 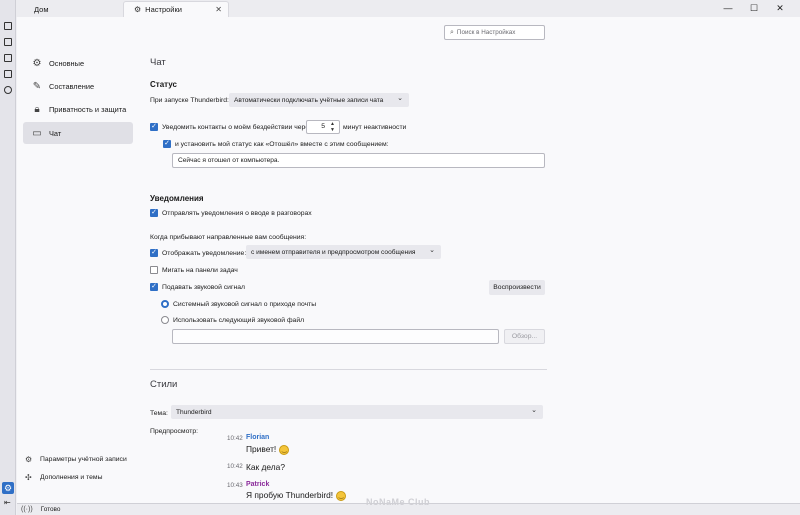 What do you see at coordinates (55, 133) in the screenshot?
I see `nav-item-label: Чат` at bounding box center [55, 133].